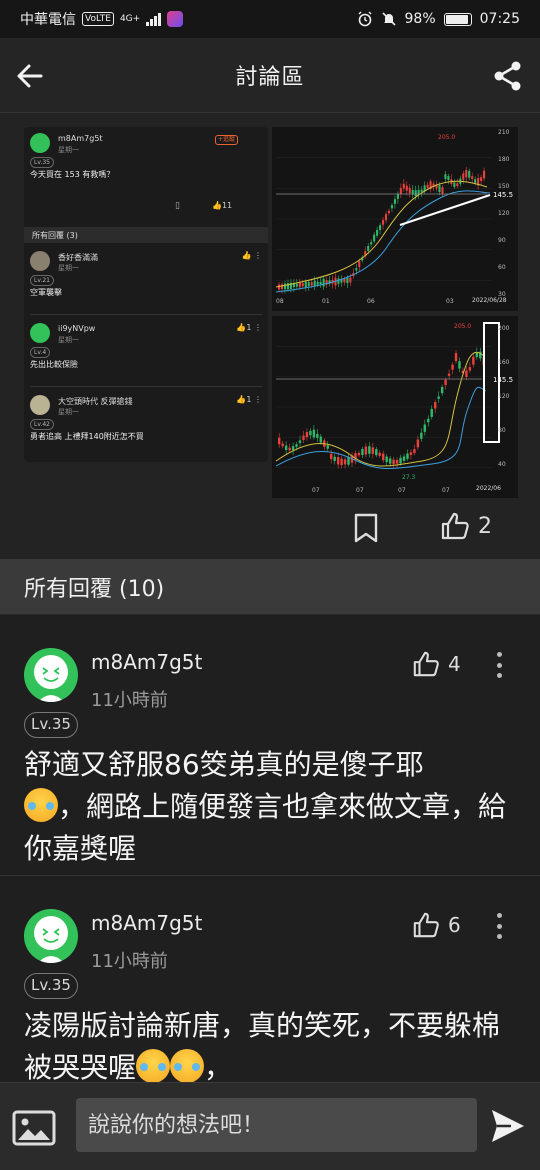 This screenshot has height=1170, width=540. I want to click on mini-question-actions: ▯ 👍11, so click(146, 209).